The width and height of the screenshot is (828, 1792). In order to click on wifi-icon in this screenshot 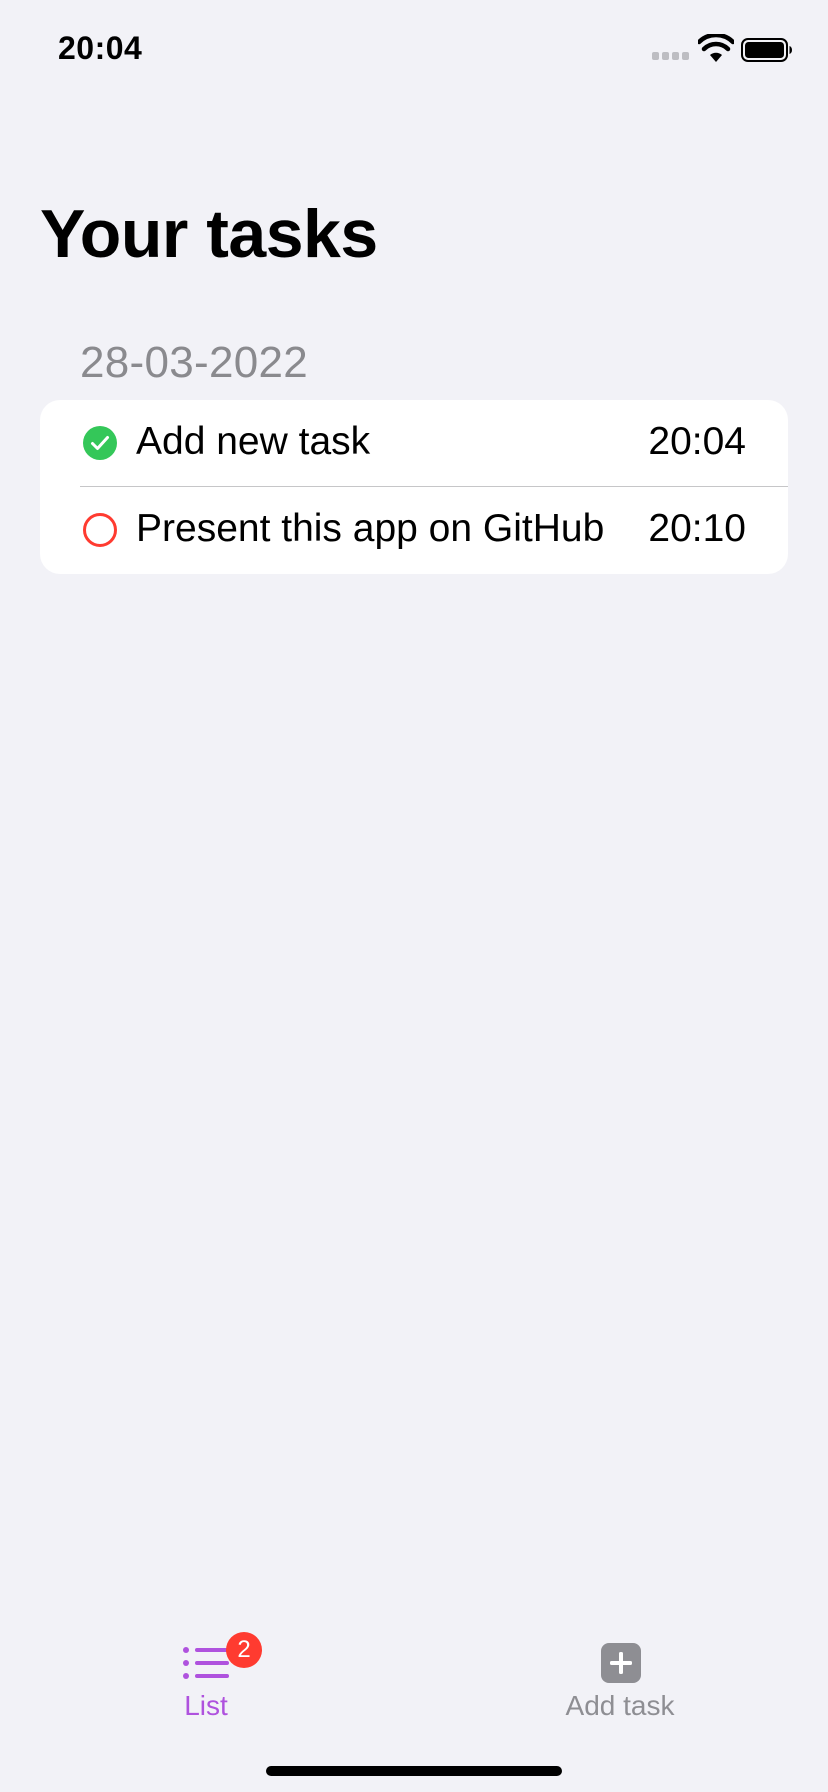, I will do `click(716, 48)`.